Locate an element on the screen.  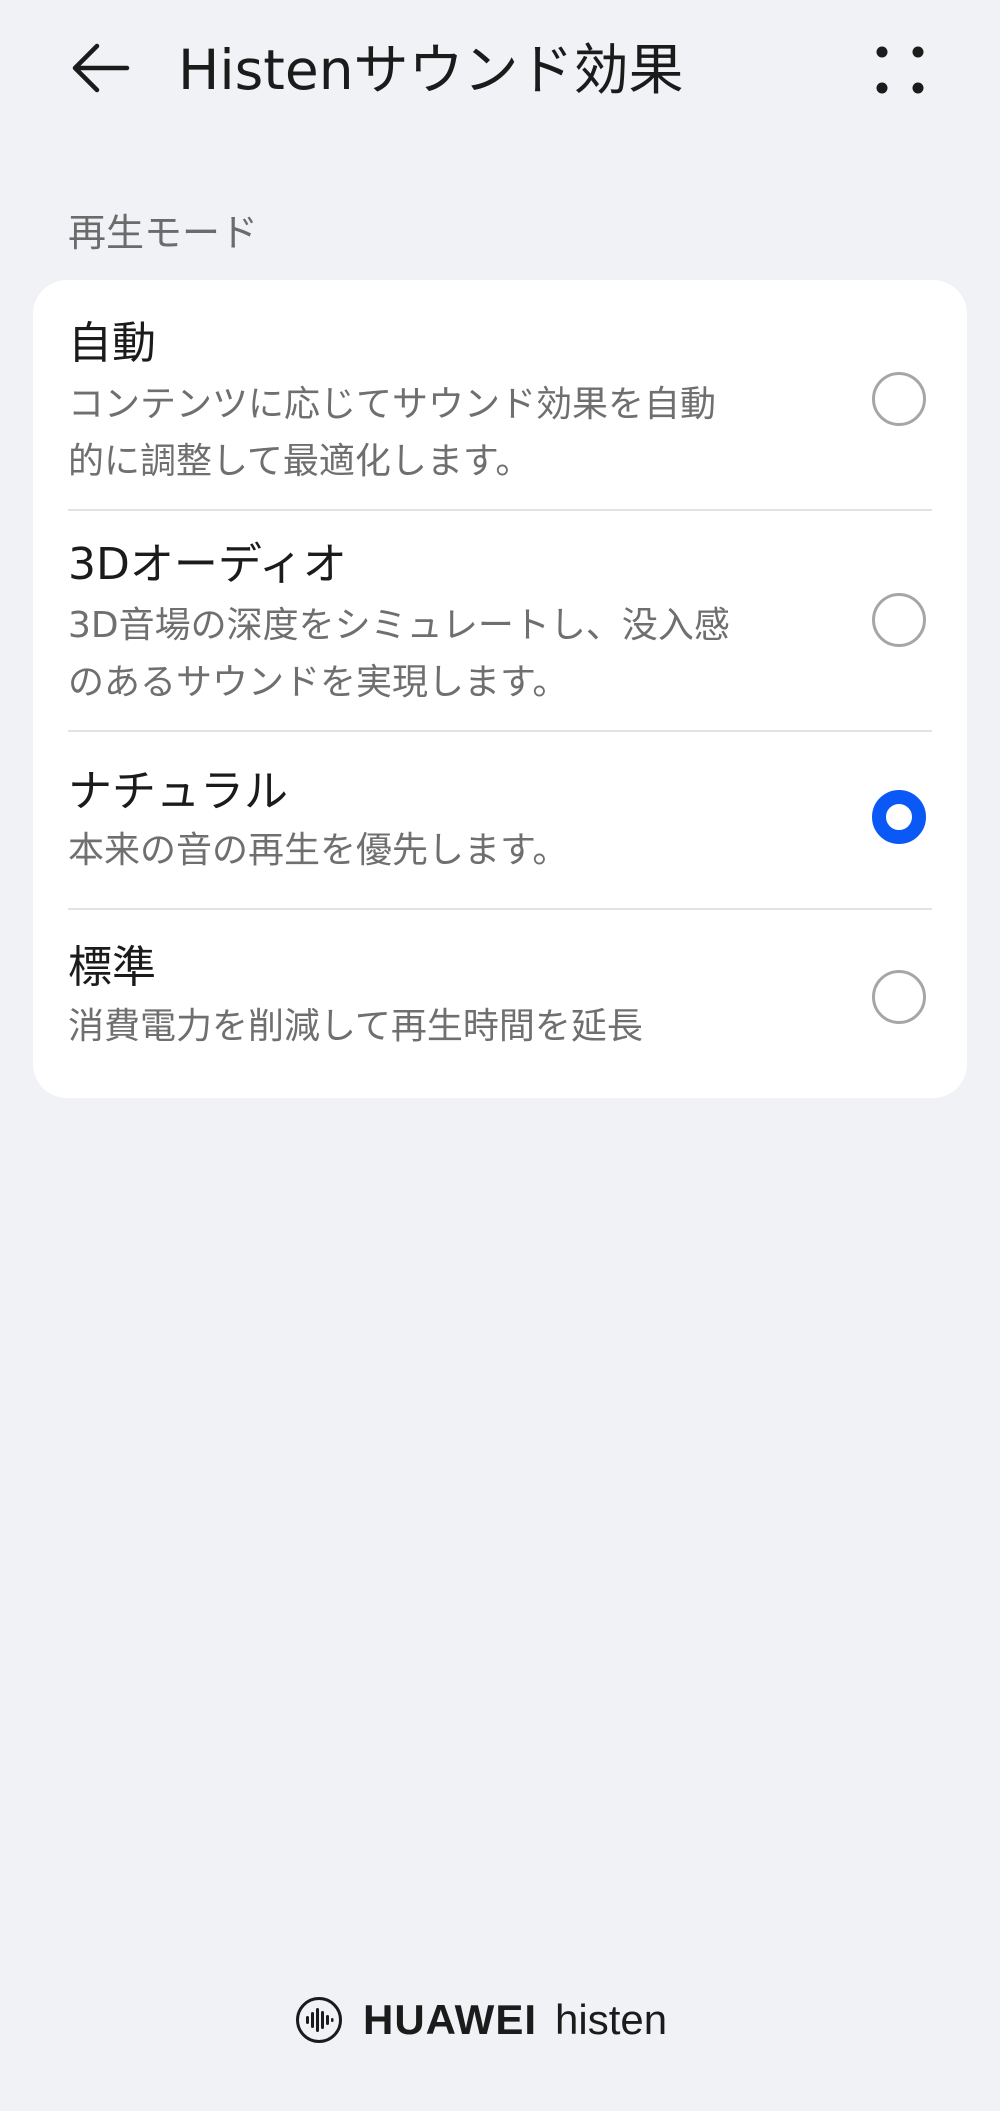
radio-standard is located at coordinates (899, 997).